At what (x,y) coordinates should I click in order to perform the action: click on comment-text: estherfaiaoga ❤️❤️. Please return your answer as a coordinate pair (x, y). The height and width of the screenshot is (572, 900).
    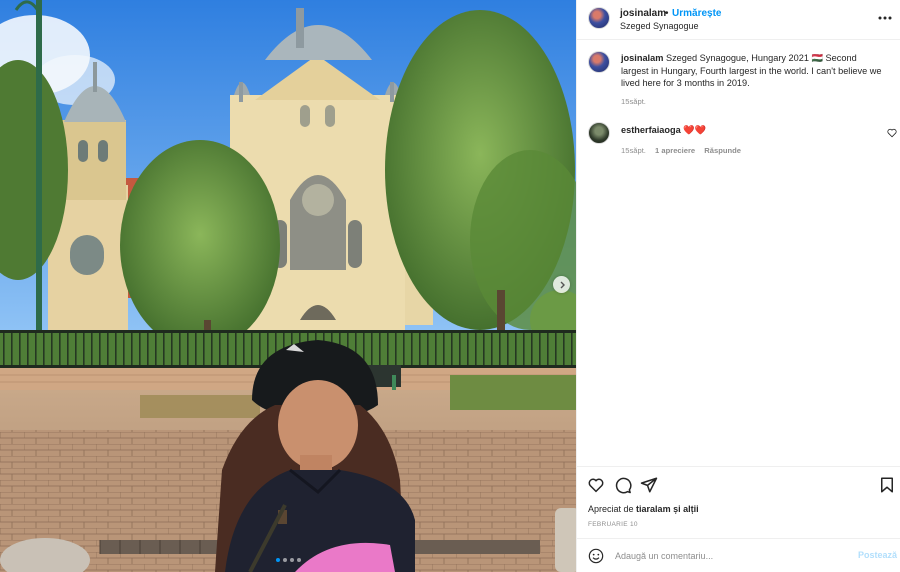
    Looking at the image, I should click on (752, 130).